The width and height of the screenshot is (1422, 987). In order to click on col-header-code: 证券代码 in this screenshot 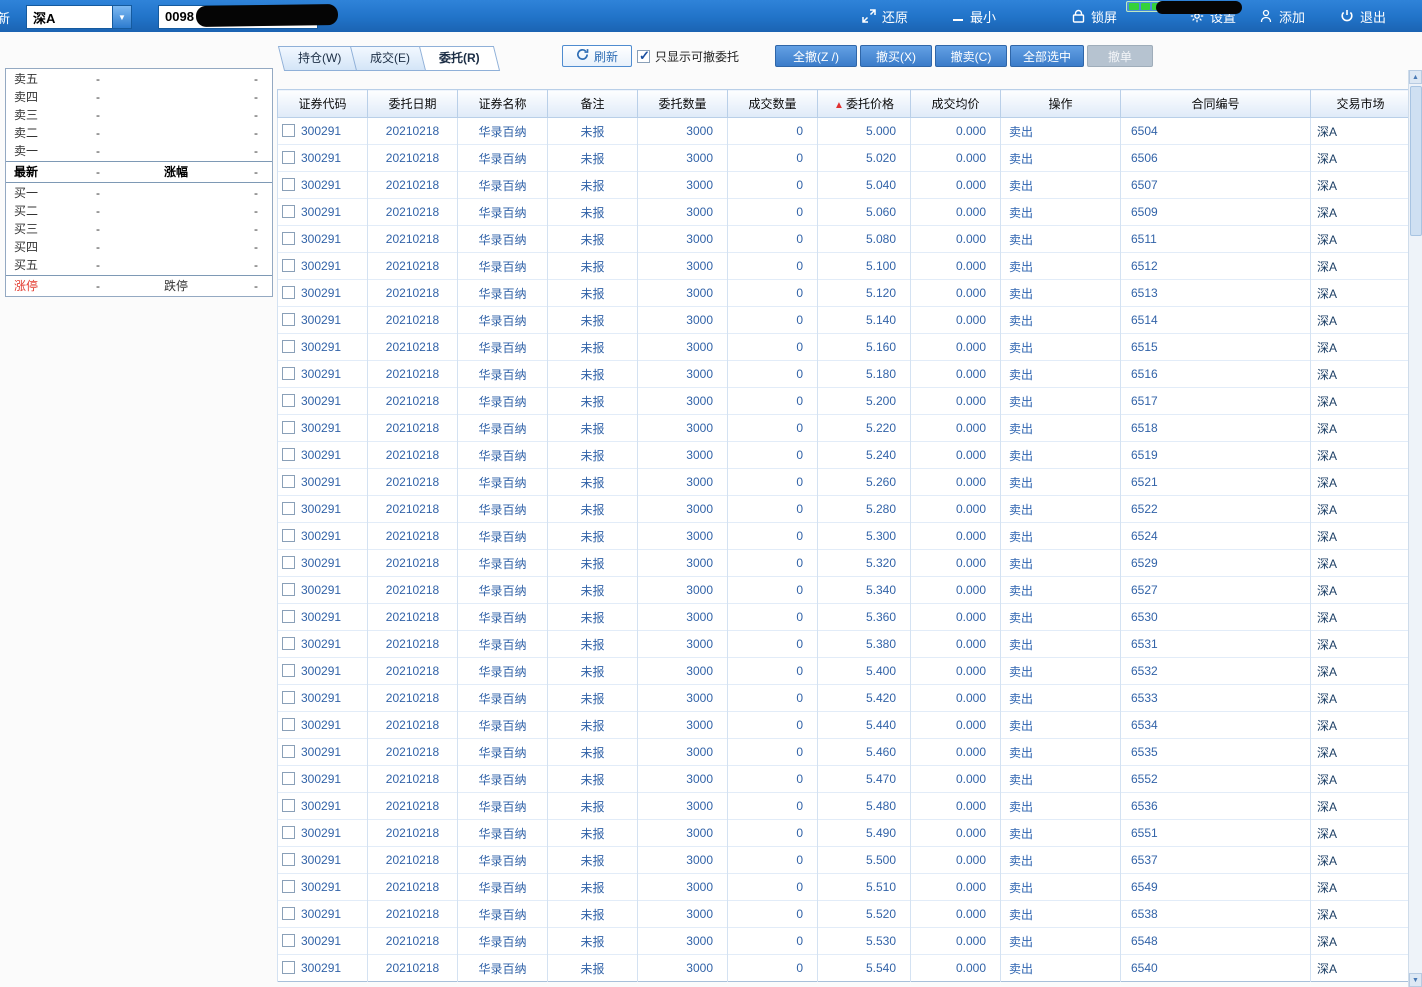, I will do `click(322, 103)`.